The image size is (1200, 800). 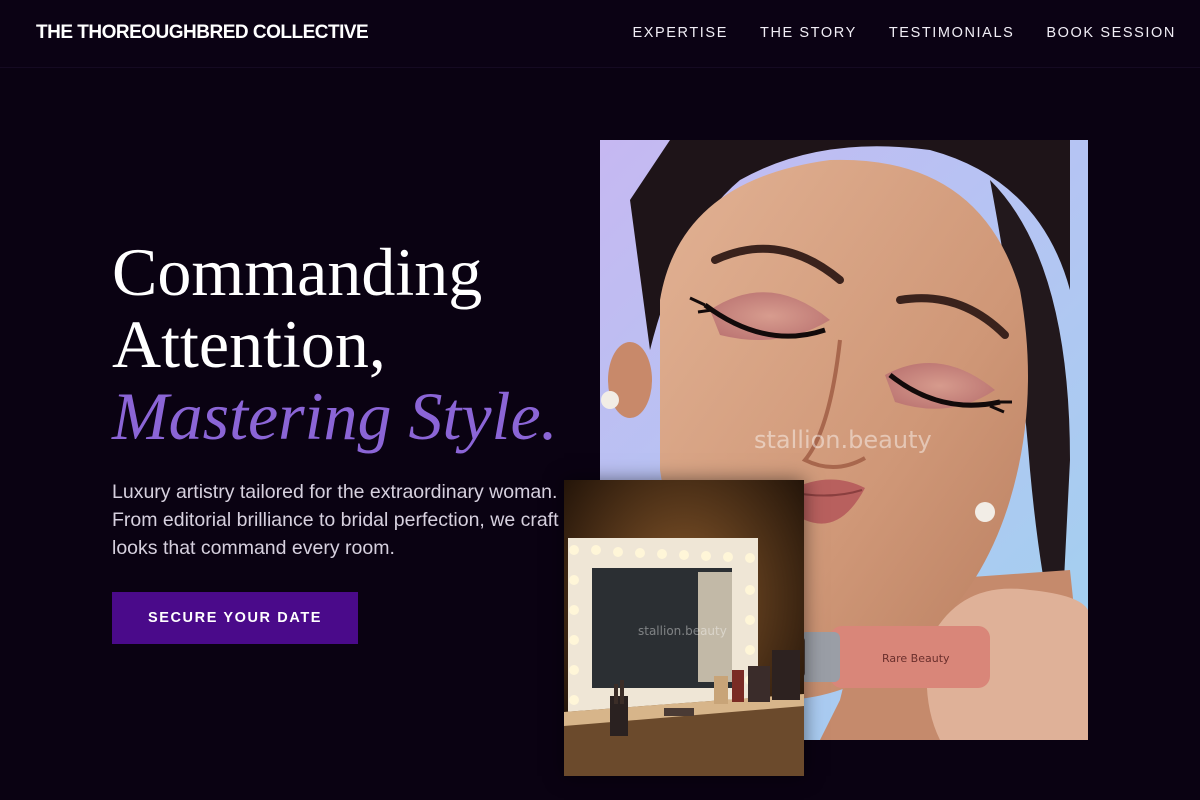 I want to click on vanity-mirror-image: stallion.beauty, so click(x=684, y=628).